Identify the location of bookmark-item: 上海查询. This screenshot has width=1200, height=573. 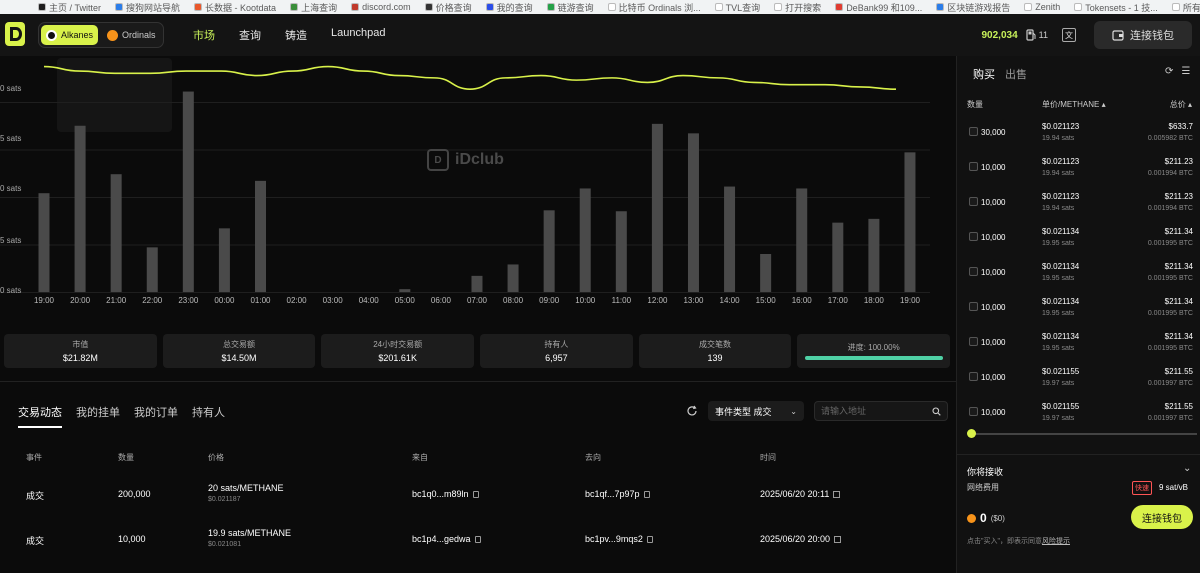
(313, 7).